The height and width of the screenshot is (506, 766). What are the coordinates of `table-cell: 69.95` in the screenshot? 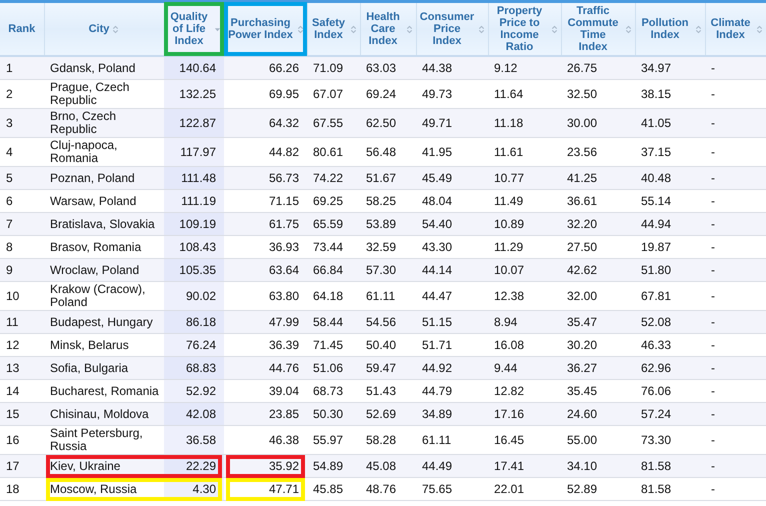 It's located at (265, 94).